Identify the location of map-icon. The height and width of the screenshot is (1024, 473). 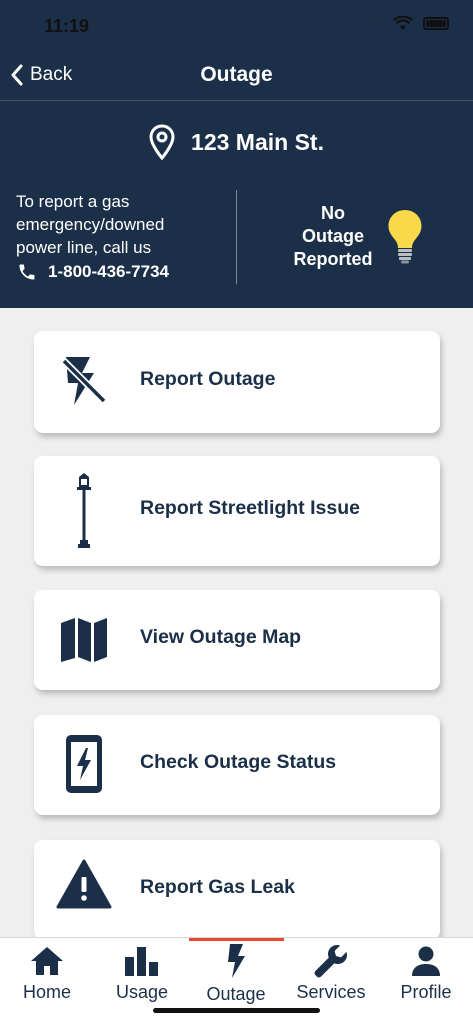
(84, 640).